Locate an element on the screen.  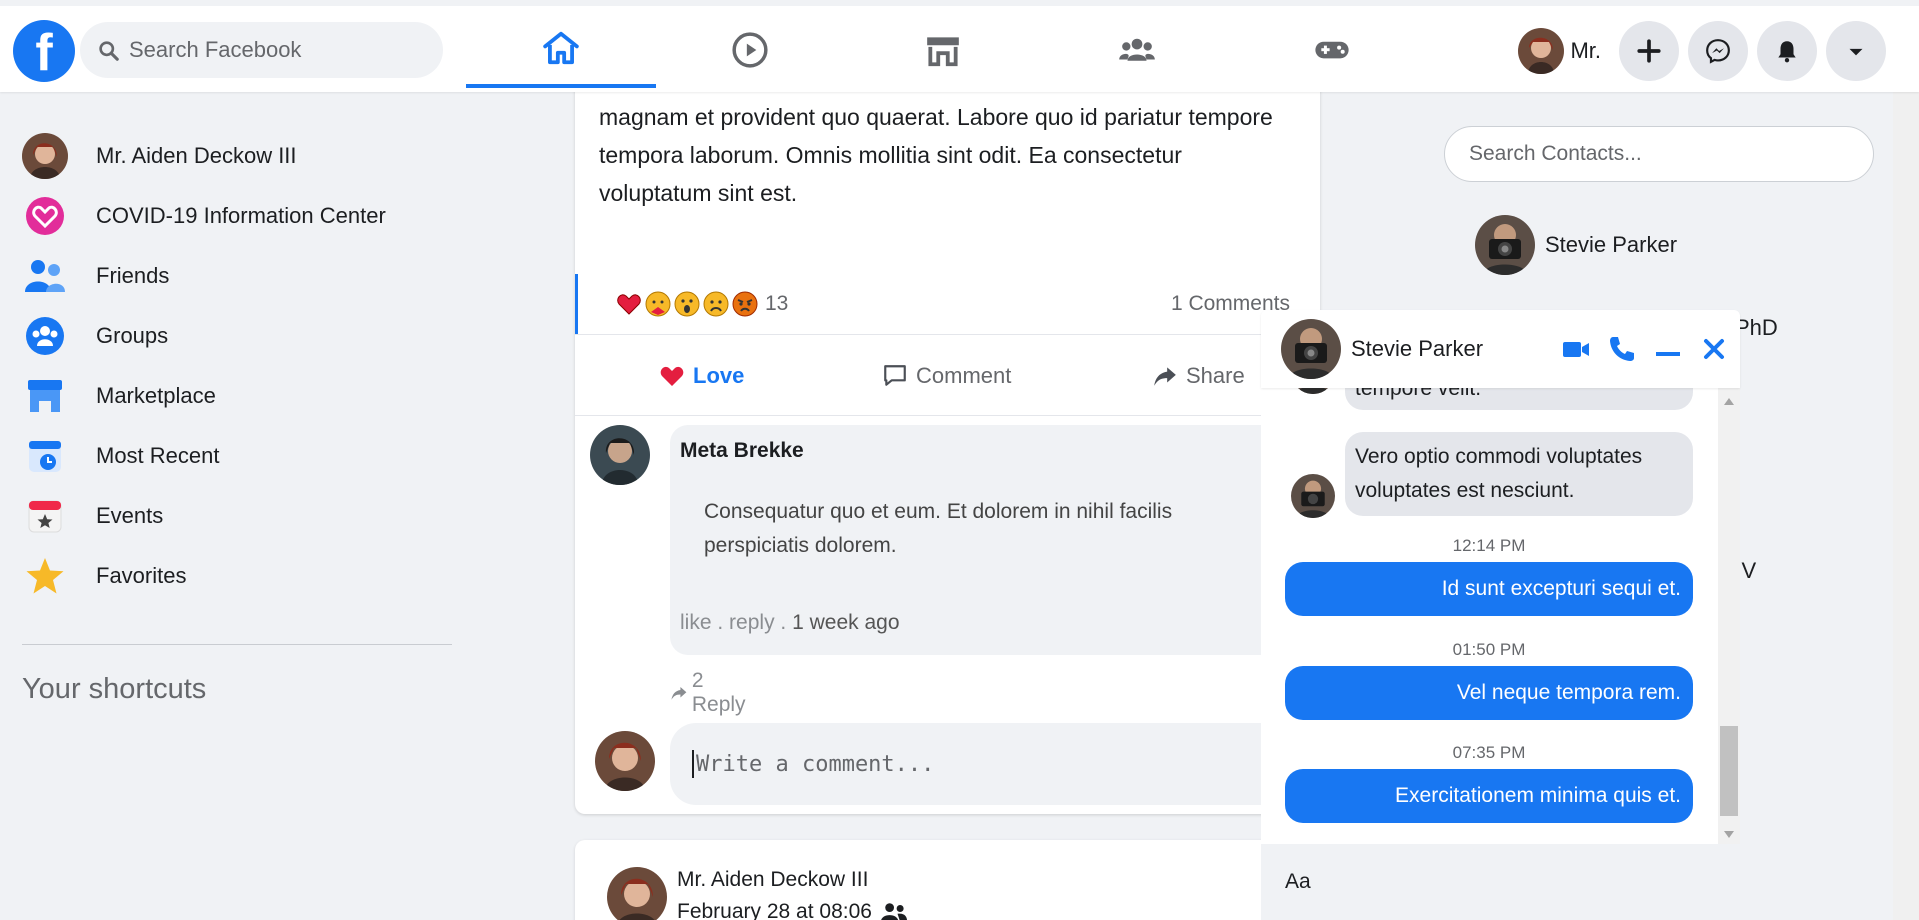
video-call-button is located at coordinates (1576, 349).